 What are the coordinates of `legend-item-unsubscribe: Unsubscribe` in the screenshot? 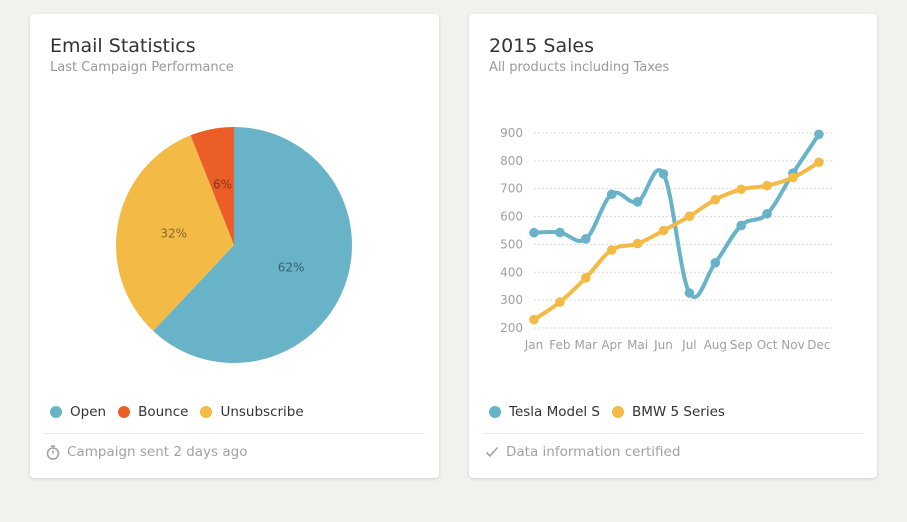 It's located at (252, 412).